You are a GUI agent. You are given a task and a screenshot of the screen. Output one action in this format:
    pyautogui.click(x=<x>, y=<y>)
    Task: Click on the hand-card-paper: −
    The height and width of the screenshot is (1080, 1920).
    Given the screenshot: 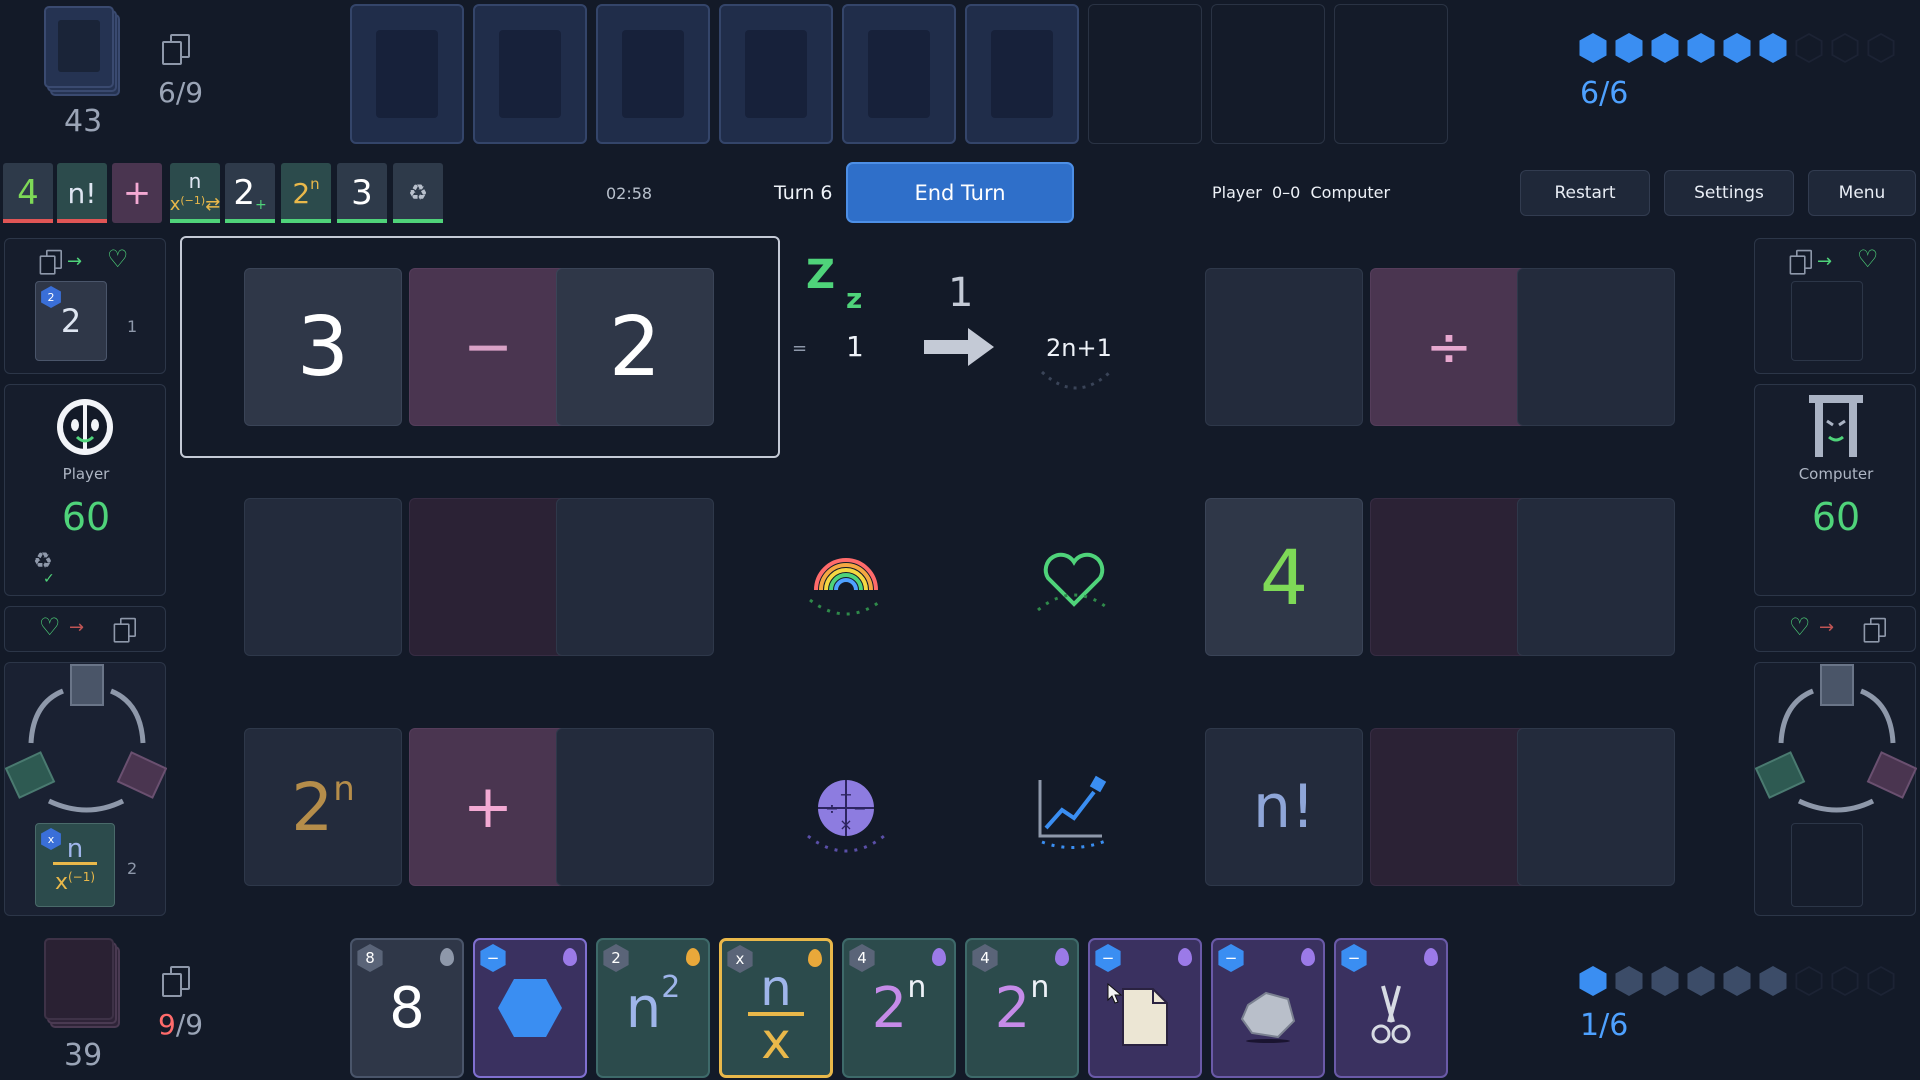 What is the action you would take?
    pyautogui.click(x=1145, y=1008)
    